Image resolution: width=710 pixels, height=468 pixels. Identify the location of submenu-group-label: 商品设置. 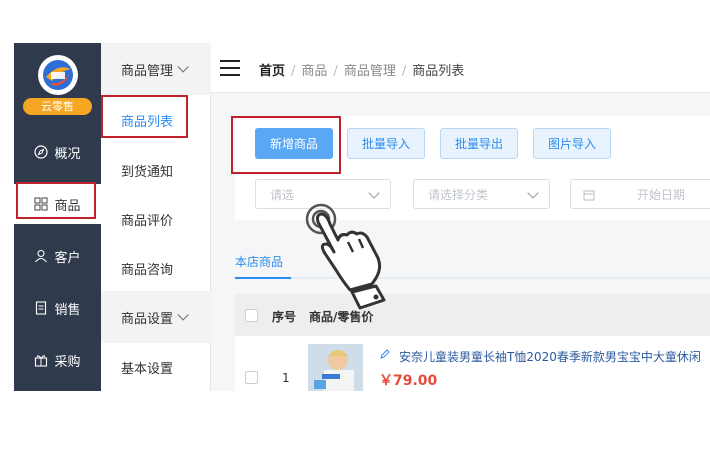
(147, 319).